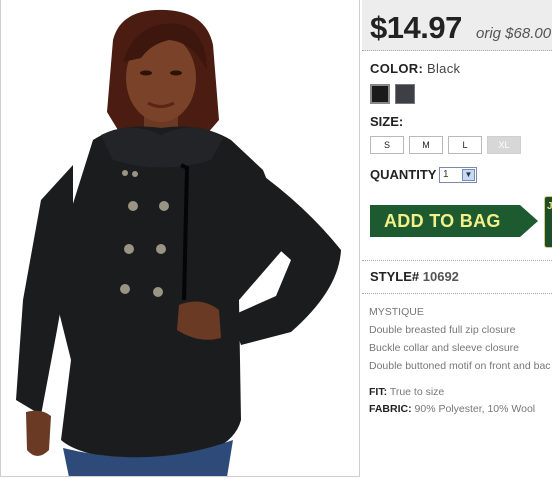 This screenshot has height=479, width=552. Describe the element at coordinates (514, 33) in the screenshot. I see `price-original: orig $68.00` at that location.